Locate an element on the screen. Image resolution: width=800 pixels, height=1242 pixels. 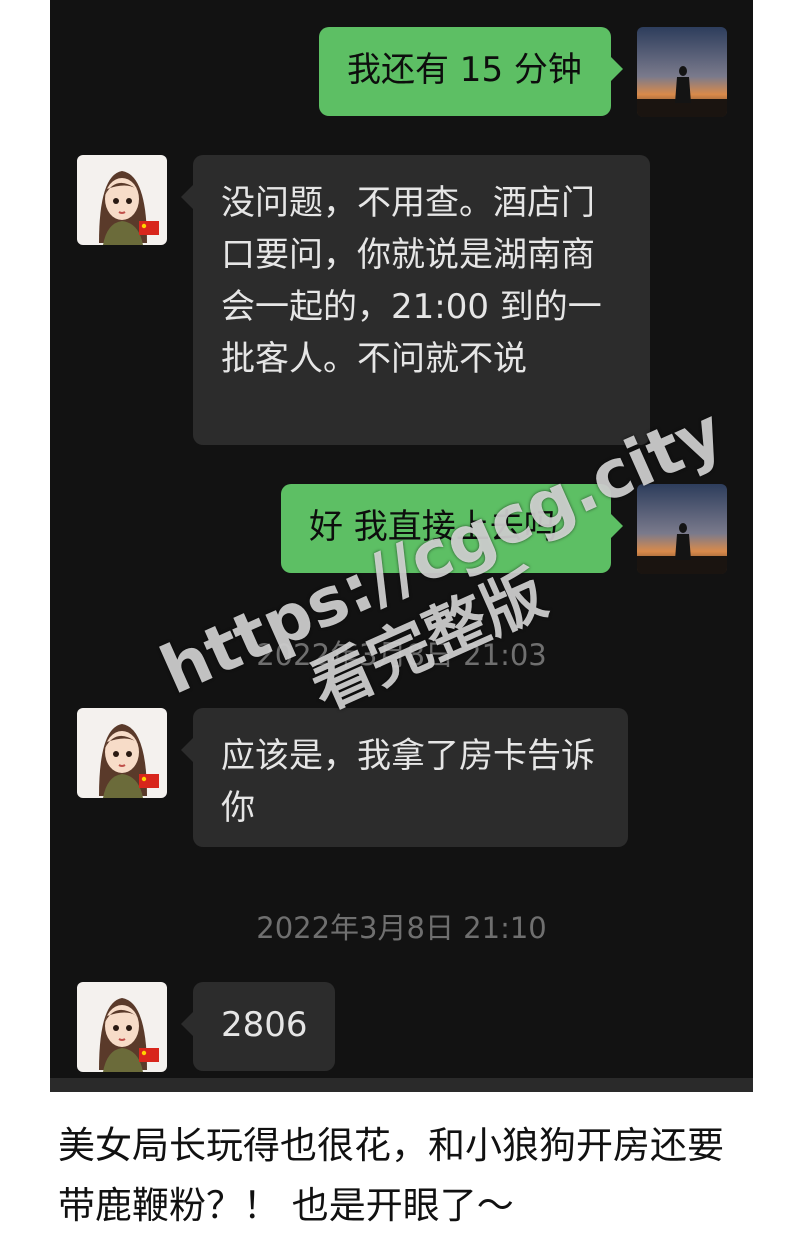
message-bubble-incoming: 应该是，我拿了房卡告诉你 is located at coordinates (404, 777).